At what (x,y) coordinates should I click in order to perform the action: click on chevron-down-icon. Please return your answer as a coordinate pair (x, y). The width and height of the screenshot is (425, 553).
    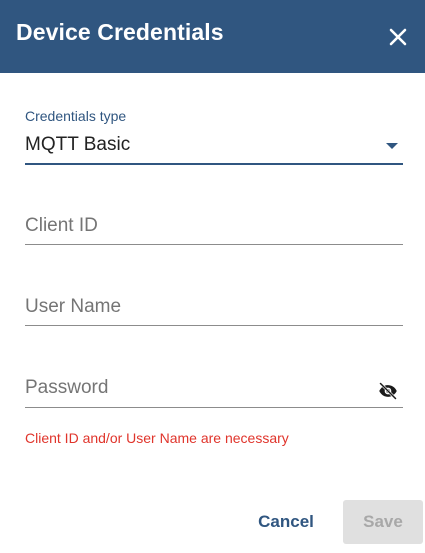
    Looking at the image, I should click on (392, 146).